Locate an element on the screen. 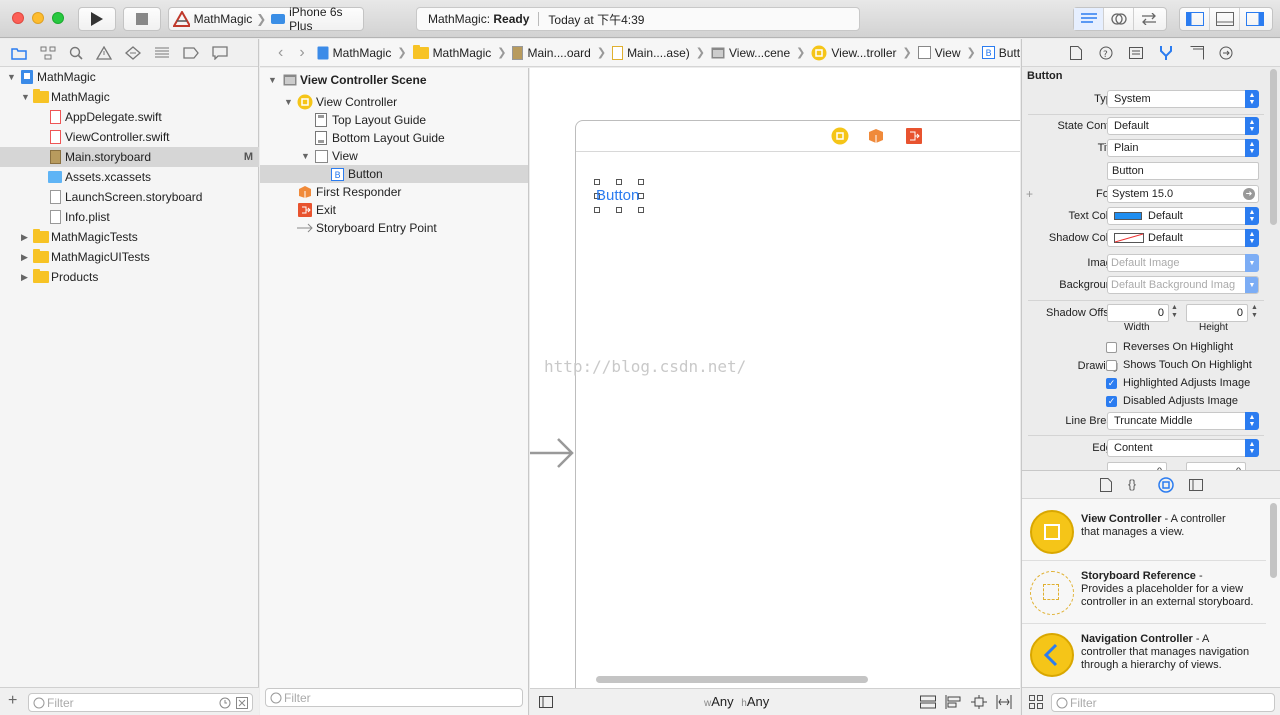 This screenshot has width=1280, height=715. shadow-color-popup: Default ▲ ▼ is located at coordinates (1183, 238).